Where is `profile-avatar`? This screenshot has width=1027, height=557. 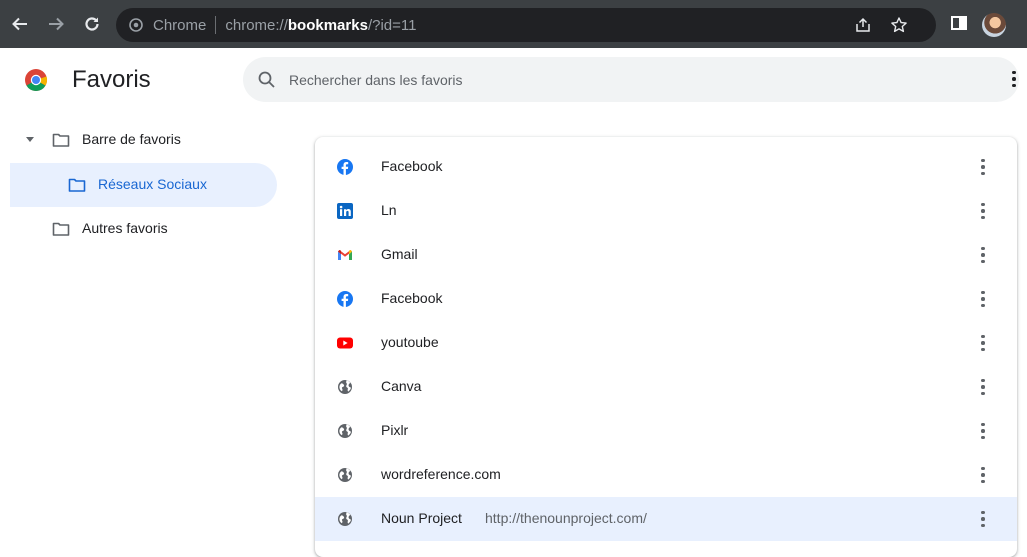
profile-avatar is located at coordinates (994, 25).